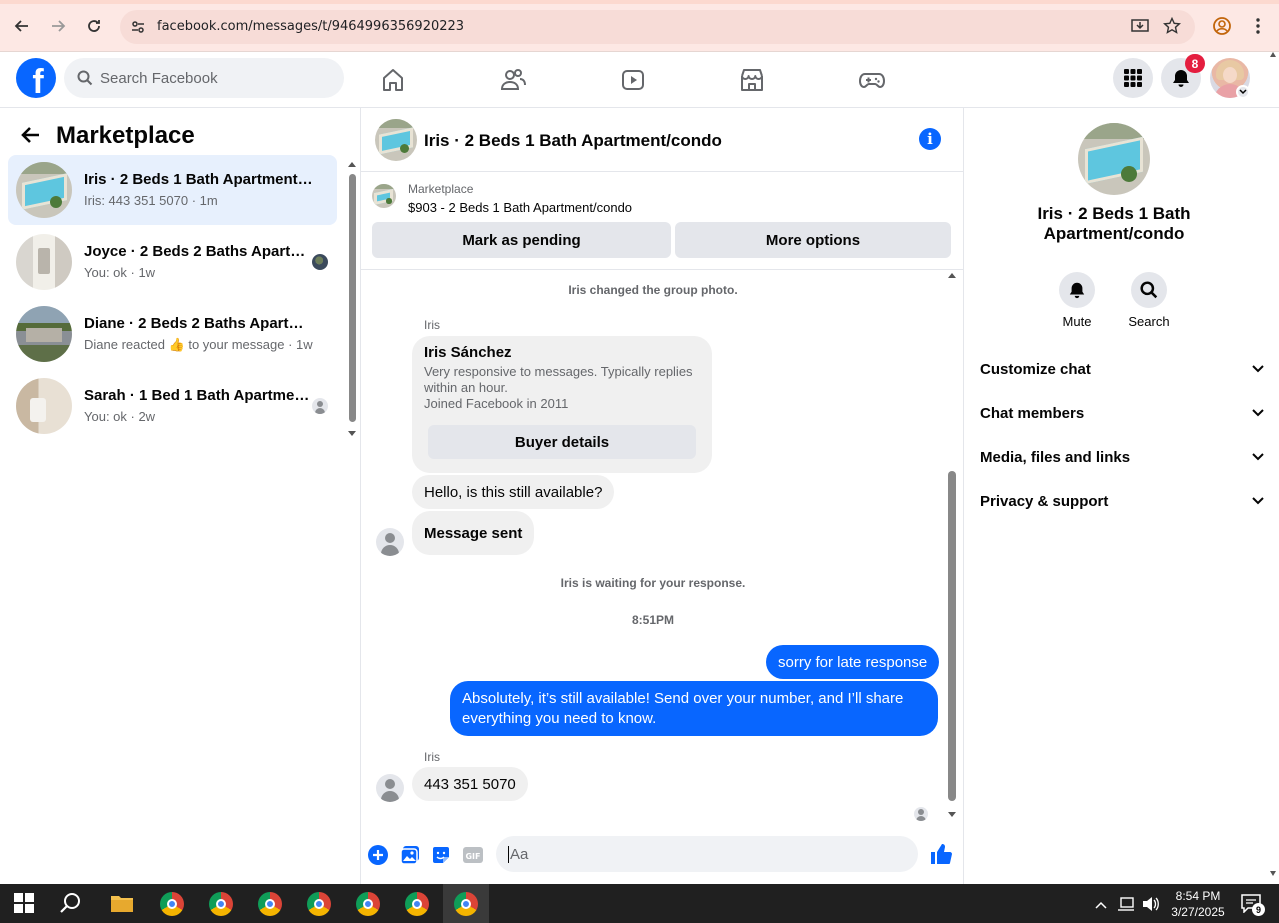  I want to click on search-icon, so click(72, 904).